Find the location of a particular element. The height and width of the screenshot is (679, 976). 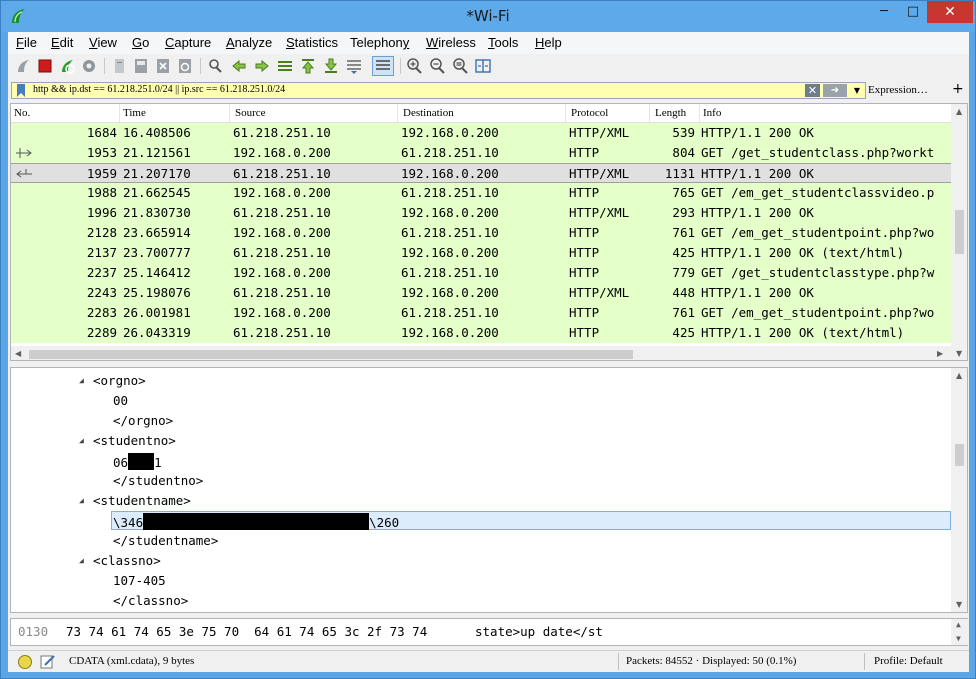

cell-dst: 192.168.0.200 is located at coordinates (450, 332).